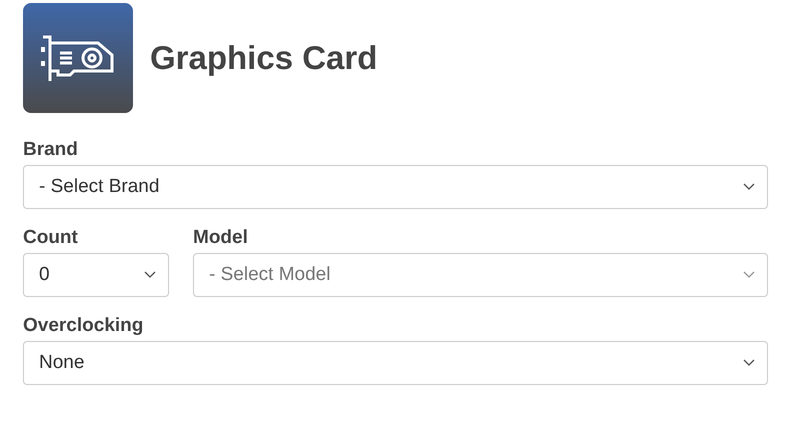 This screenshot has width=800, height=428. Describe the element at coordinates (83, 326) in the screenshot. I see `field-label: Overclocking` at that location.